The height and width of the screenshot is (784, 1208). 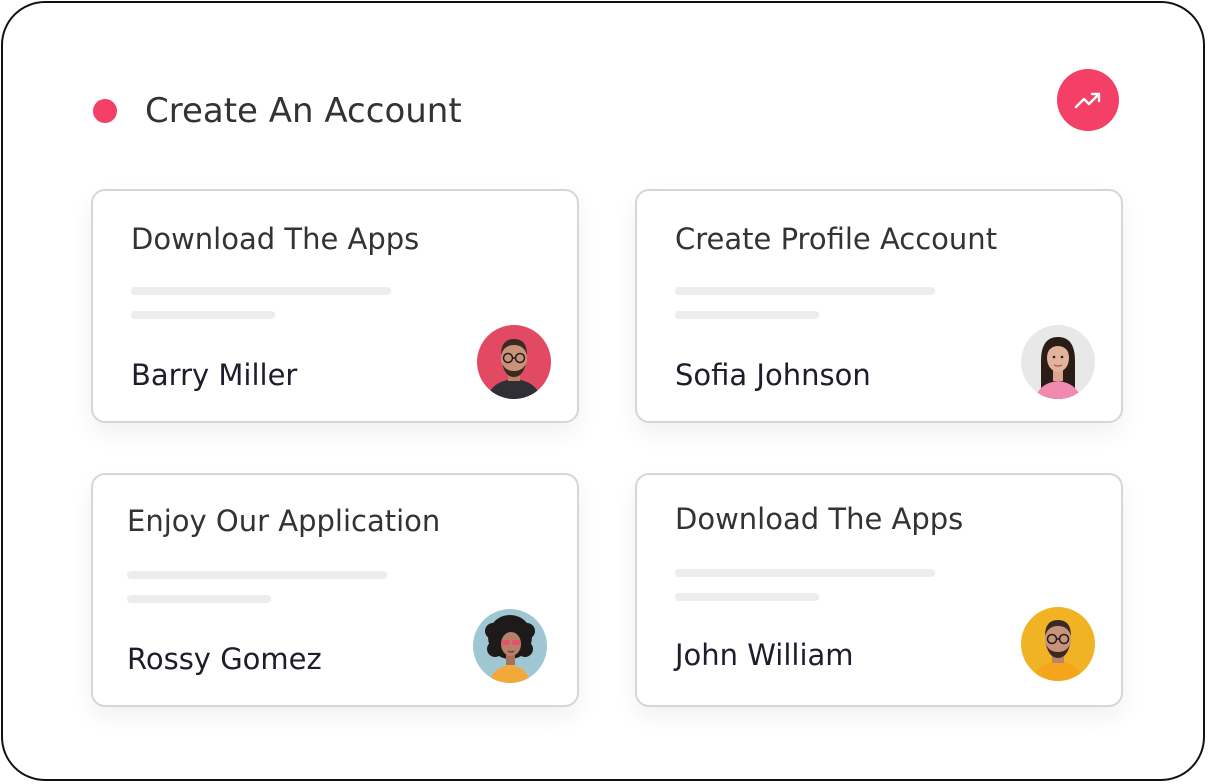 I want to click on trending-up-icon, so click(x=1087, y=100).